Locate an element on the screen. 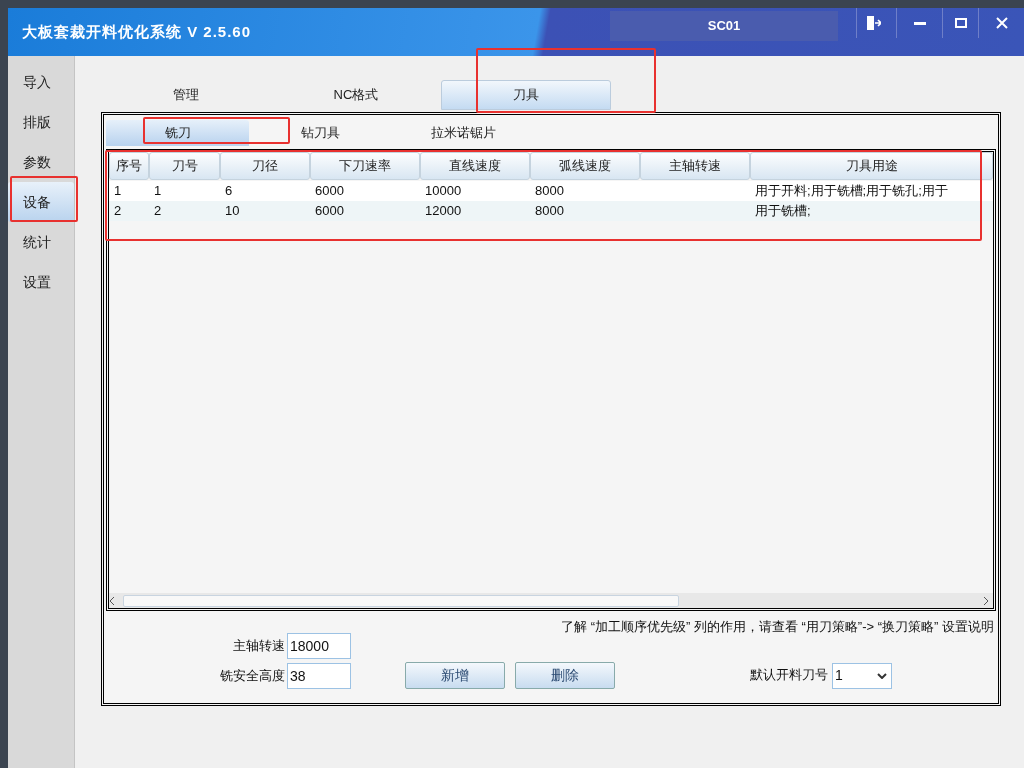 This screenshot has height=768, width=1024. annotation-box is located at coordinates (44, 199).